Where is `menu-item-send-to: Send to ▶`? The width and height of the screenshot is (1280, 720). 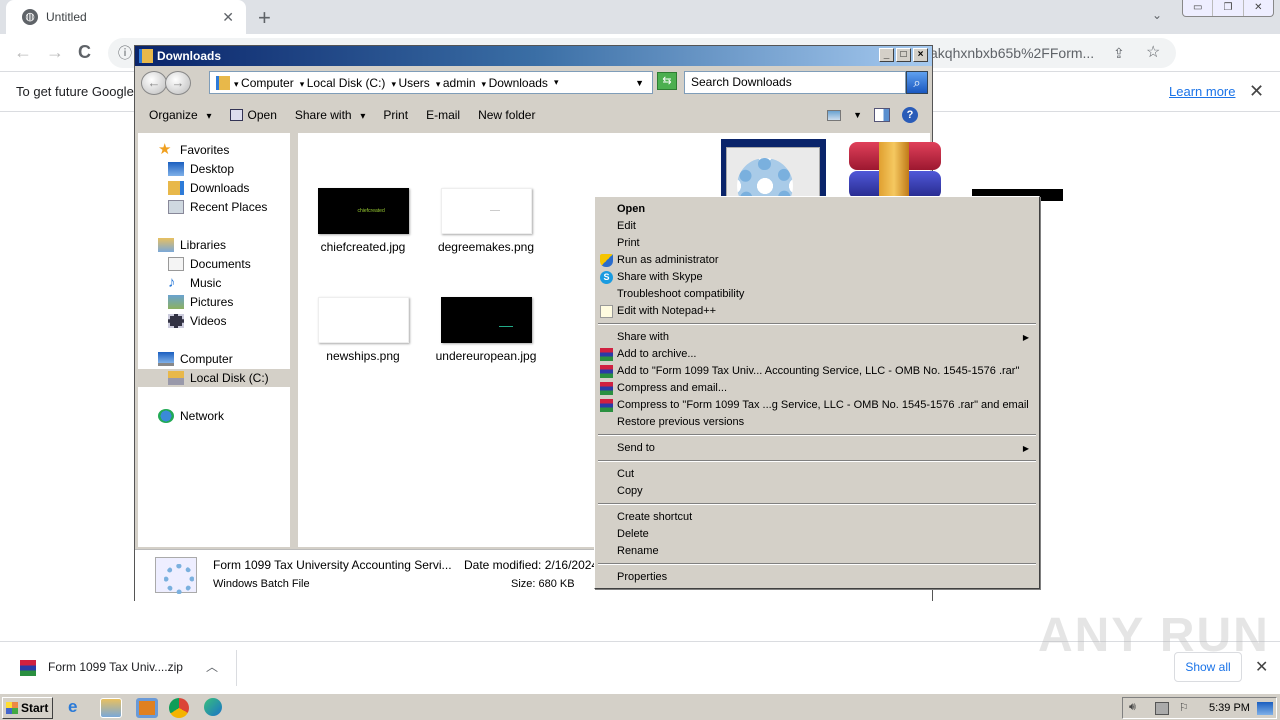
menu-item-send-to: Send to ▶ is located at coordinates (817, 448).